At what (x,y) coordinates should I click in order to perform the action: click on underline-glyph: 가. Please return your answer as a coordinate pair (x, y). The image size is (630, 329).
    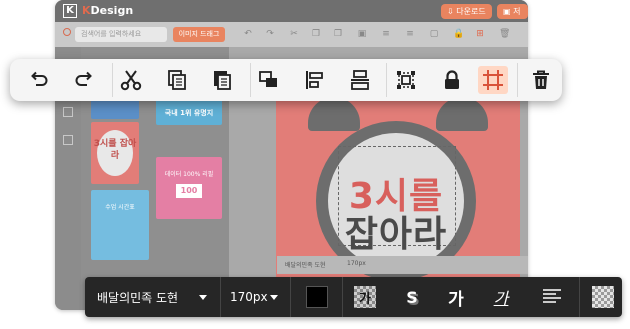
    Looking at the image, I should click on (501, 298).